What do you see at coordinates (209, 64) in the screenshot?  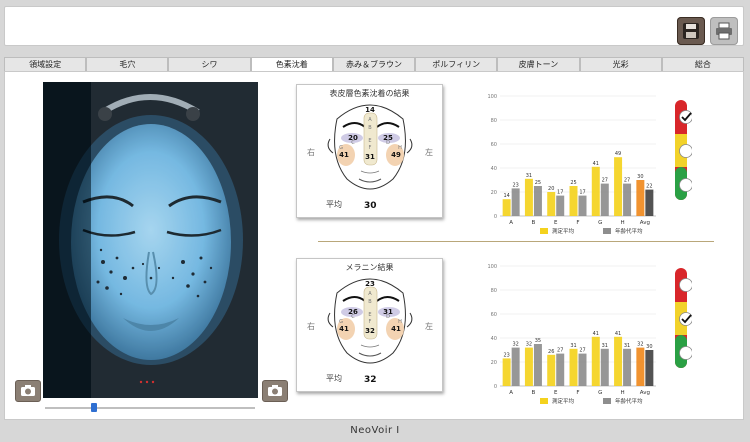 I see `tab-3: シワ` at bounding box center [209, 64].